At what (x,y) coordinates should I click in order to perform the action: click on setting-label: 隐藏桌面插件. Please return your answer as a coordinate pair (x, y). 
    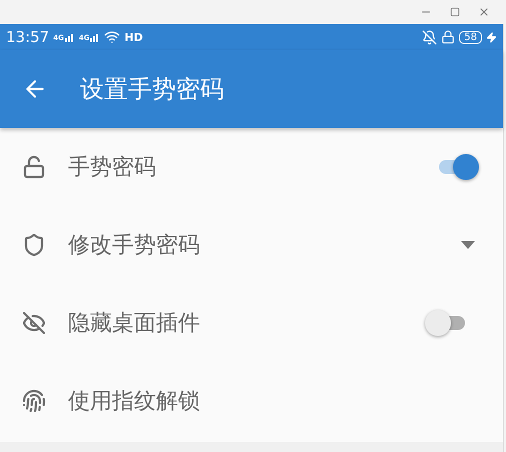
    Looking at the image, I should click on (134, 324).